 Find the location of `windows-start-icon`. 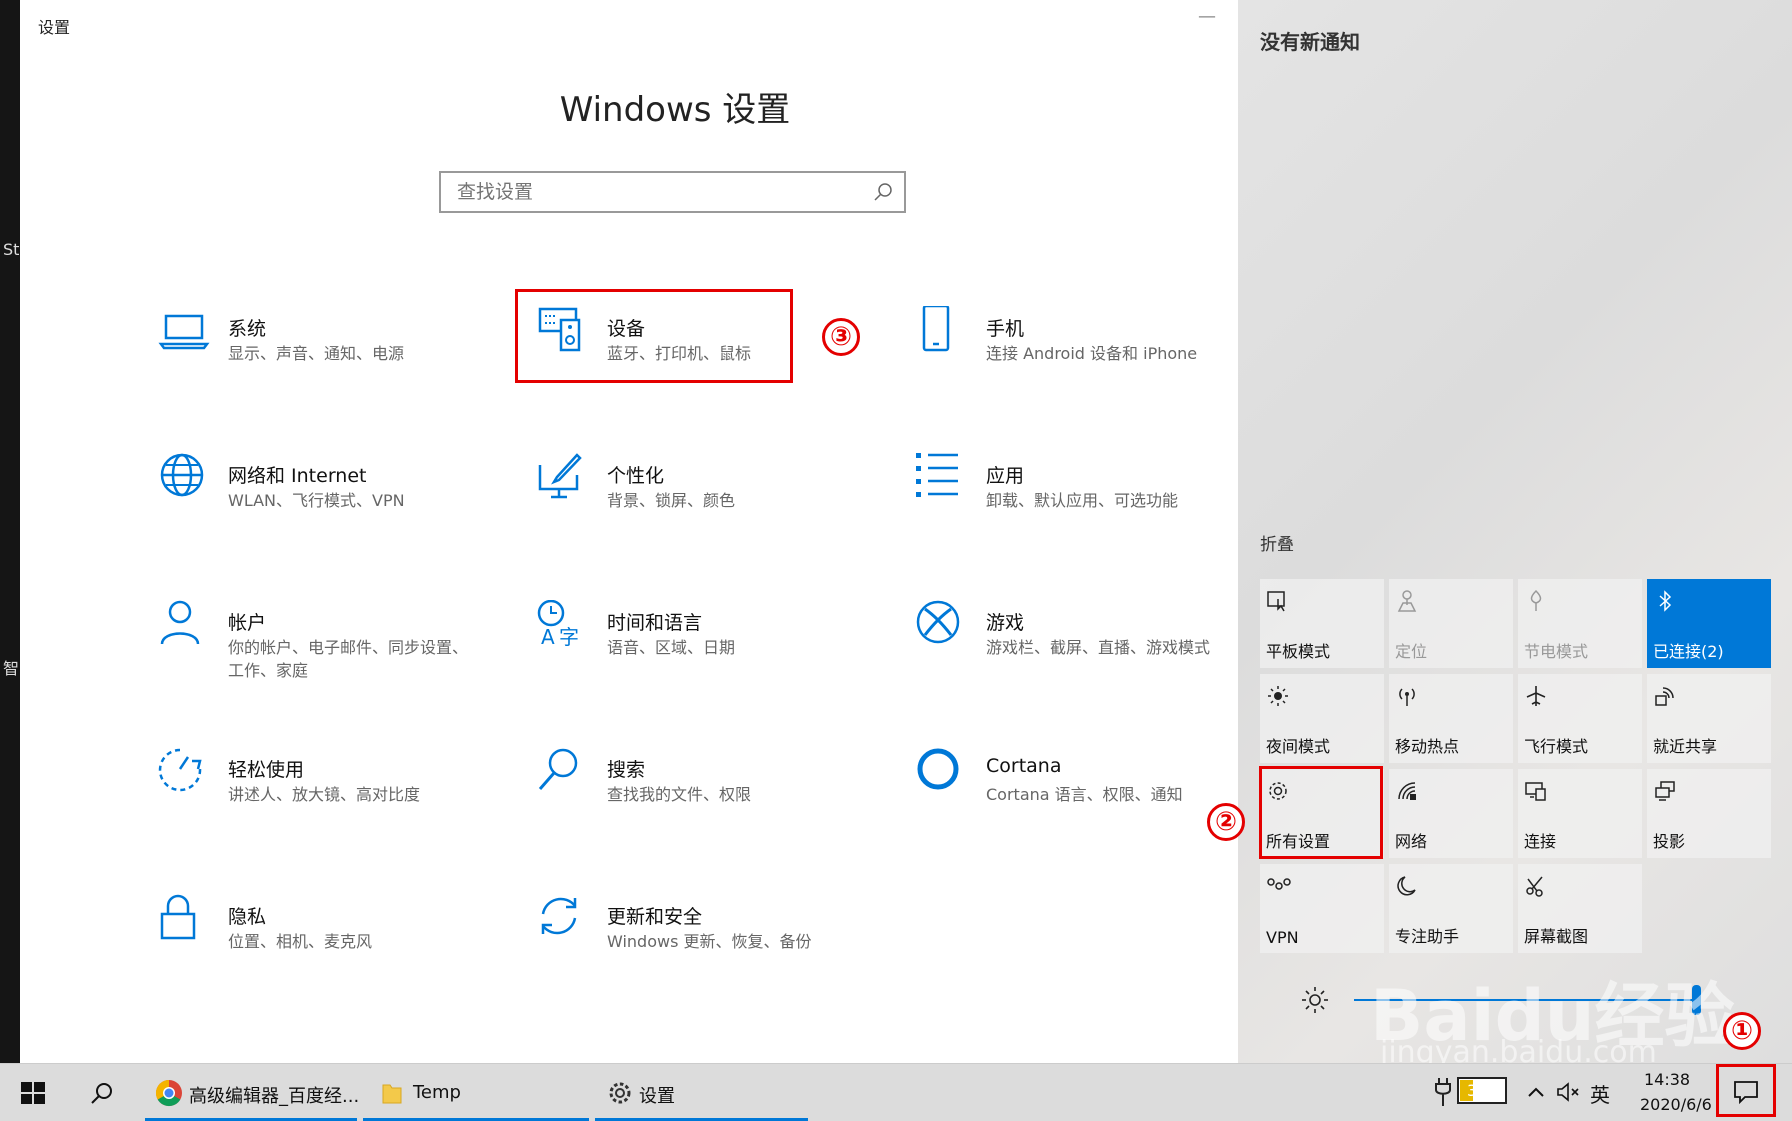

windows-start-icon is located at coordinates (33, 1093).